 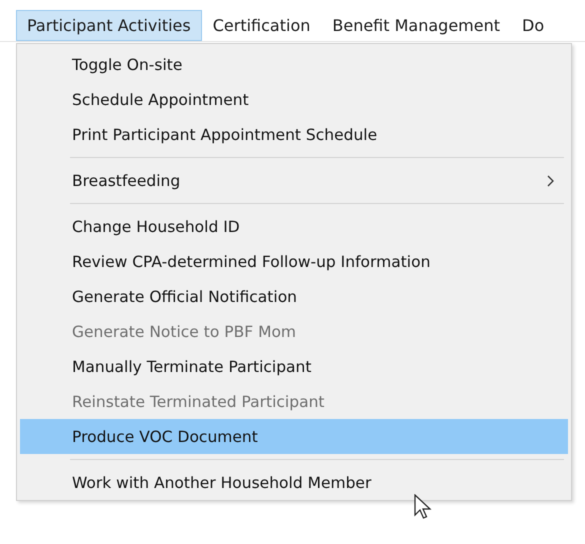 I want to click on menu-item: Produce VOC Document, so click(x=294, y=436).